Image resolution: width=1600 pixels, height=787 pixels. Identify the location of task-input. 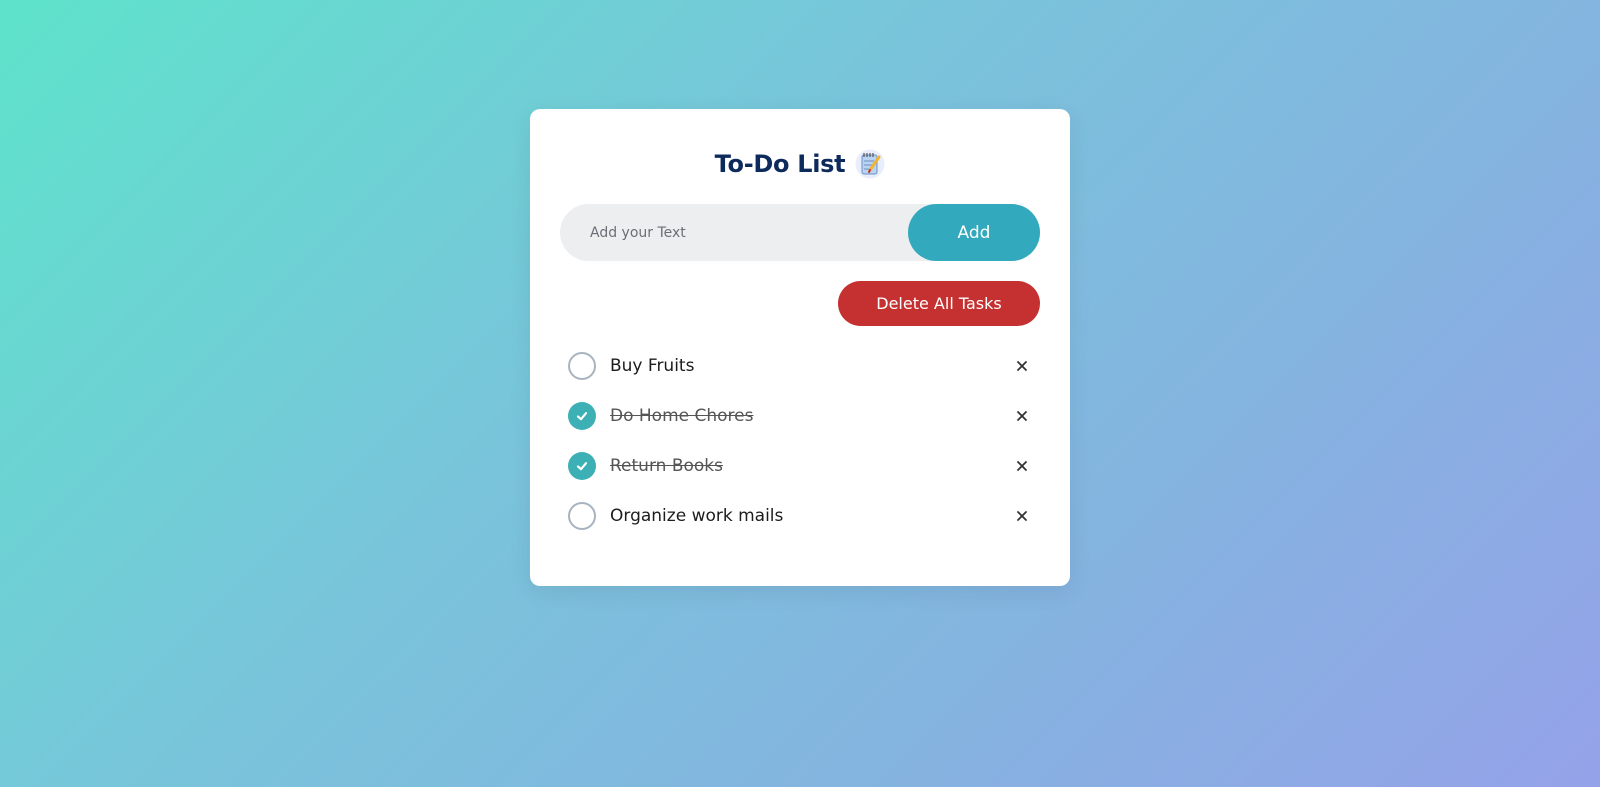
(735, 232).